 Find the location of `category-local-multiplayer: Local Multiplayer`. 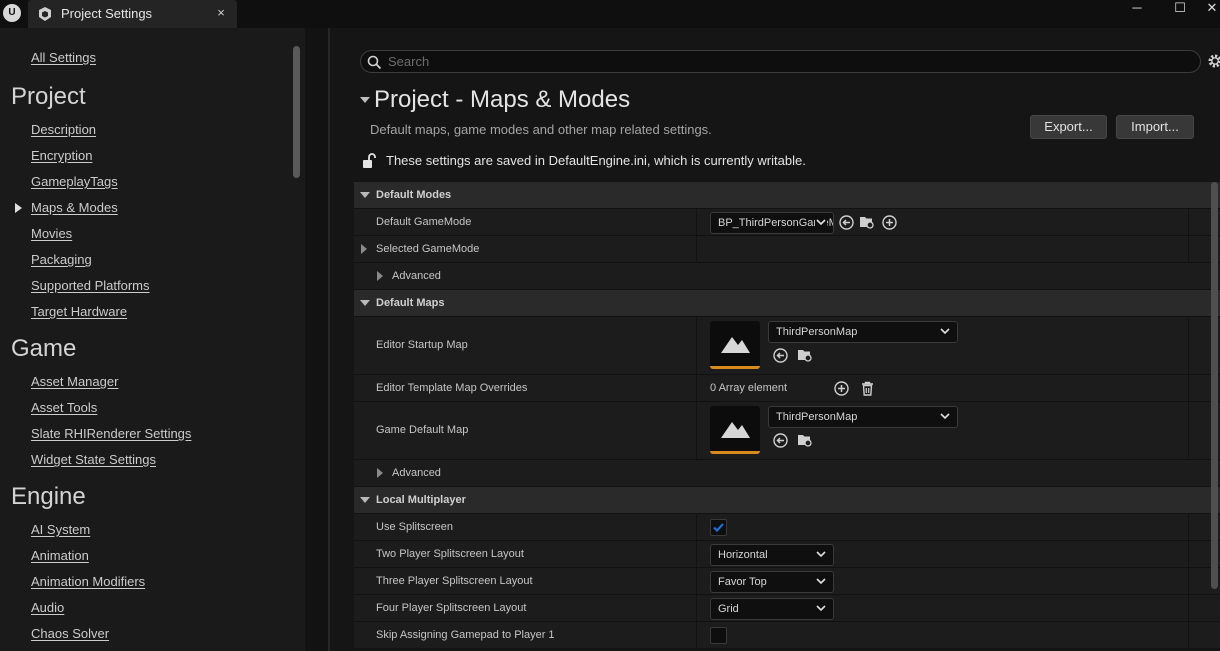

category-local-multiplayer: Local Multiplayer is located at coordinates (787, 500).